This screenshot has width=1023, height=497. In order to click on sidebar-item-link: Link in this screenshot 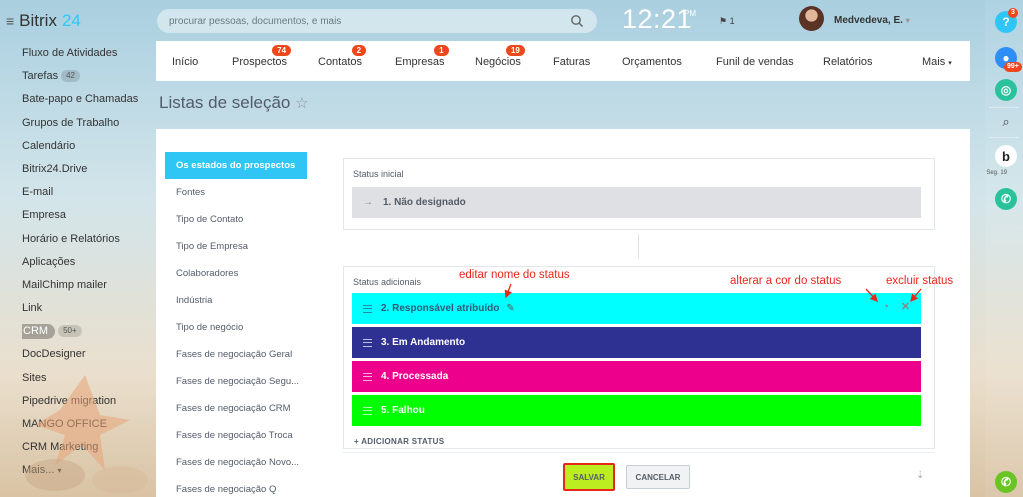, I will do `click(84, 308)`.